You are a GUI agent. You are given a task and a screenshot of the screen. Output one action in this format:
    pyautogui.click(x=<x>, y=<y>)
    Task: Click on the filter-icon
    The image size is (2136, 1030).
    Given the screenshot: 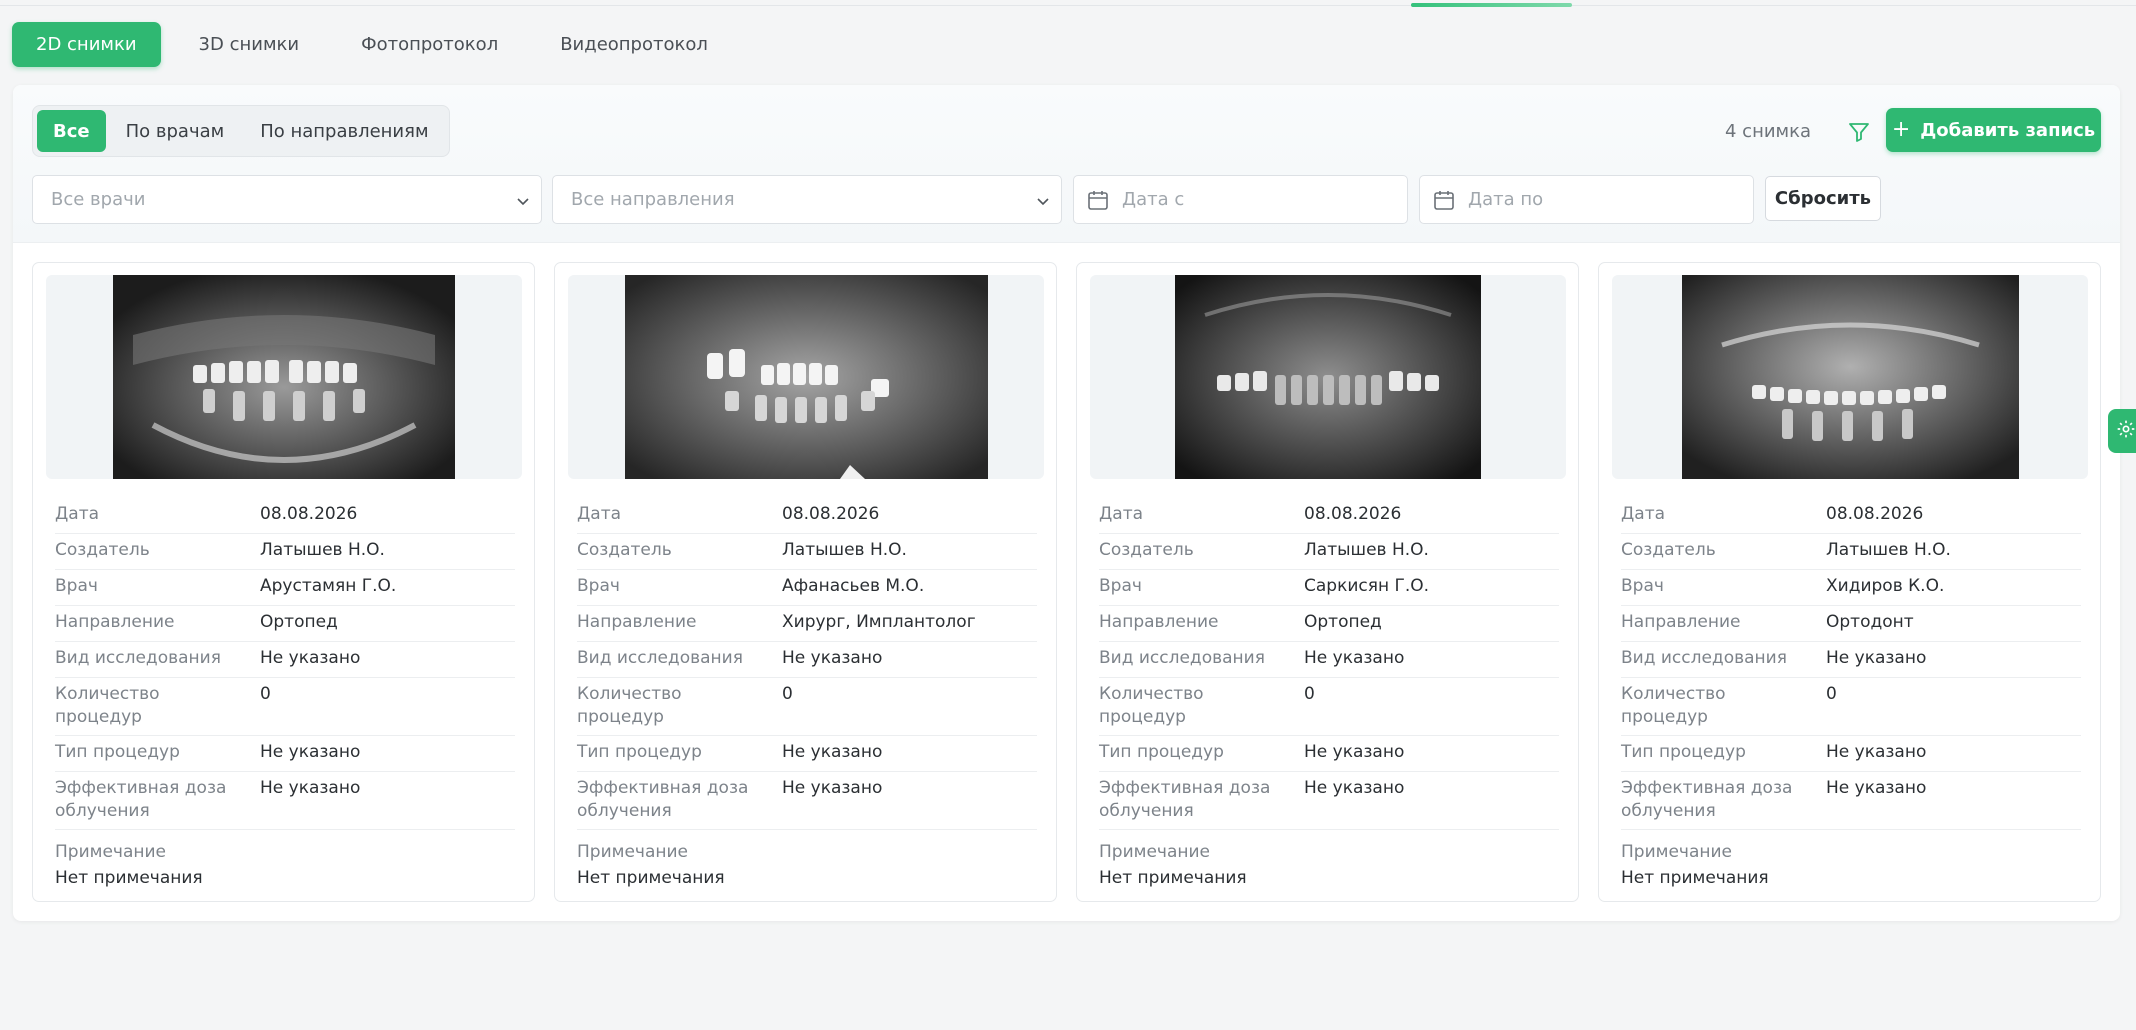 What is the action you would take?
    pyautogui.click(x=1859, y=132)
    